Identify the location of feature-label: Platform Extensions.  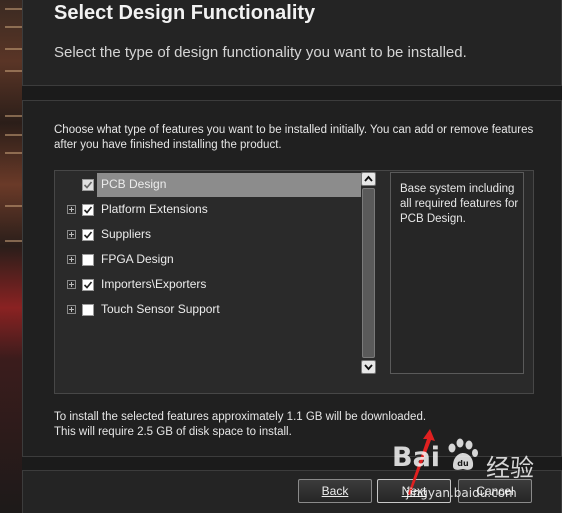
(154, 209).